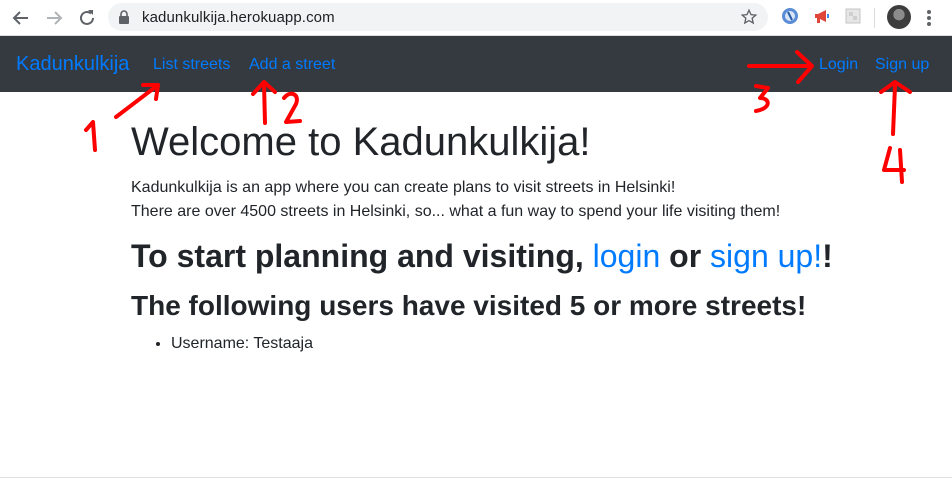 The image size is (952, 480). Describe the element at coordinates (899, 17) in the screenshot. I see `avatar` at that location.